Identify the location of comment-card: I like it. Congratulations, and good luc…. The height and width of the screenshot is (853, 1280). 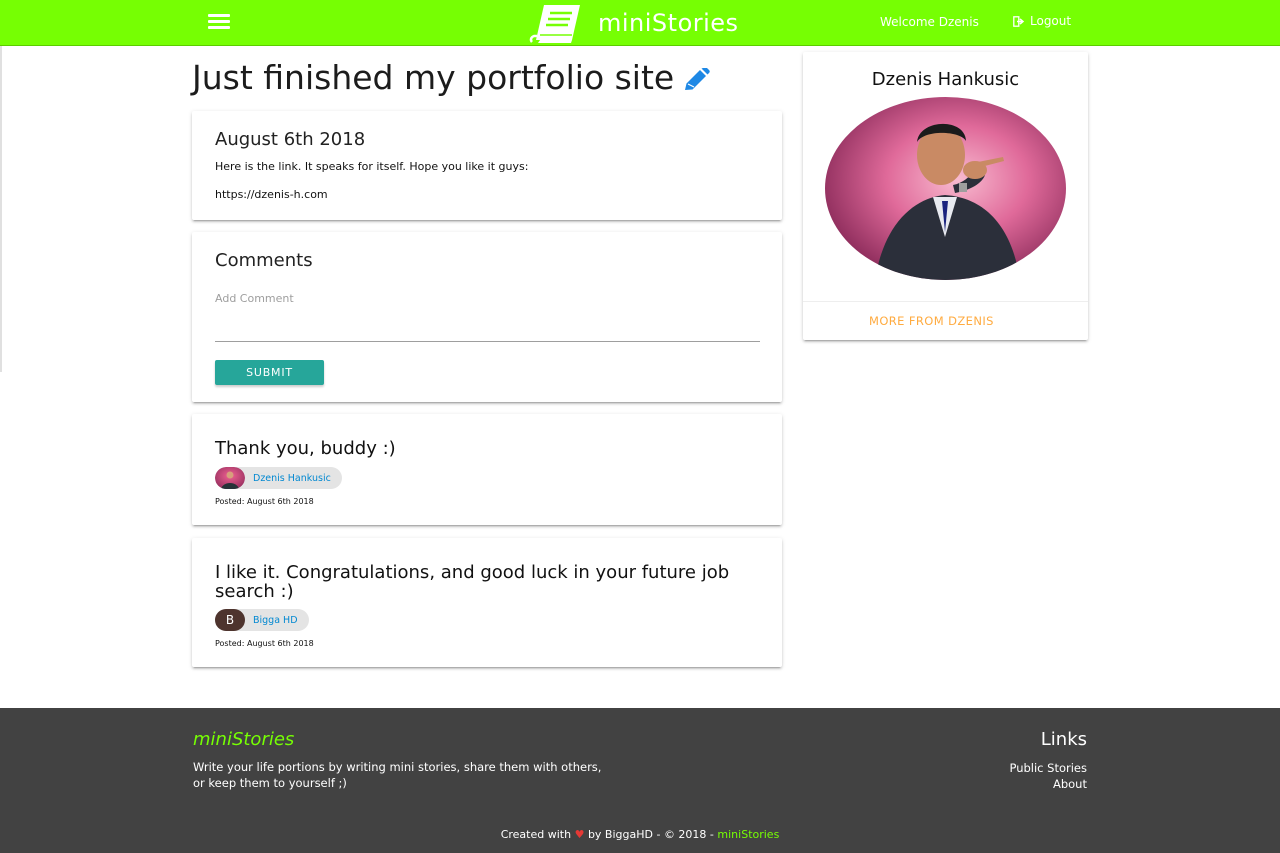
(487, 602).